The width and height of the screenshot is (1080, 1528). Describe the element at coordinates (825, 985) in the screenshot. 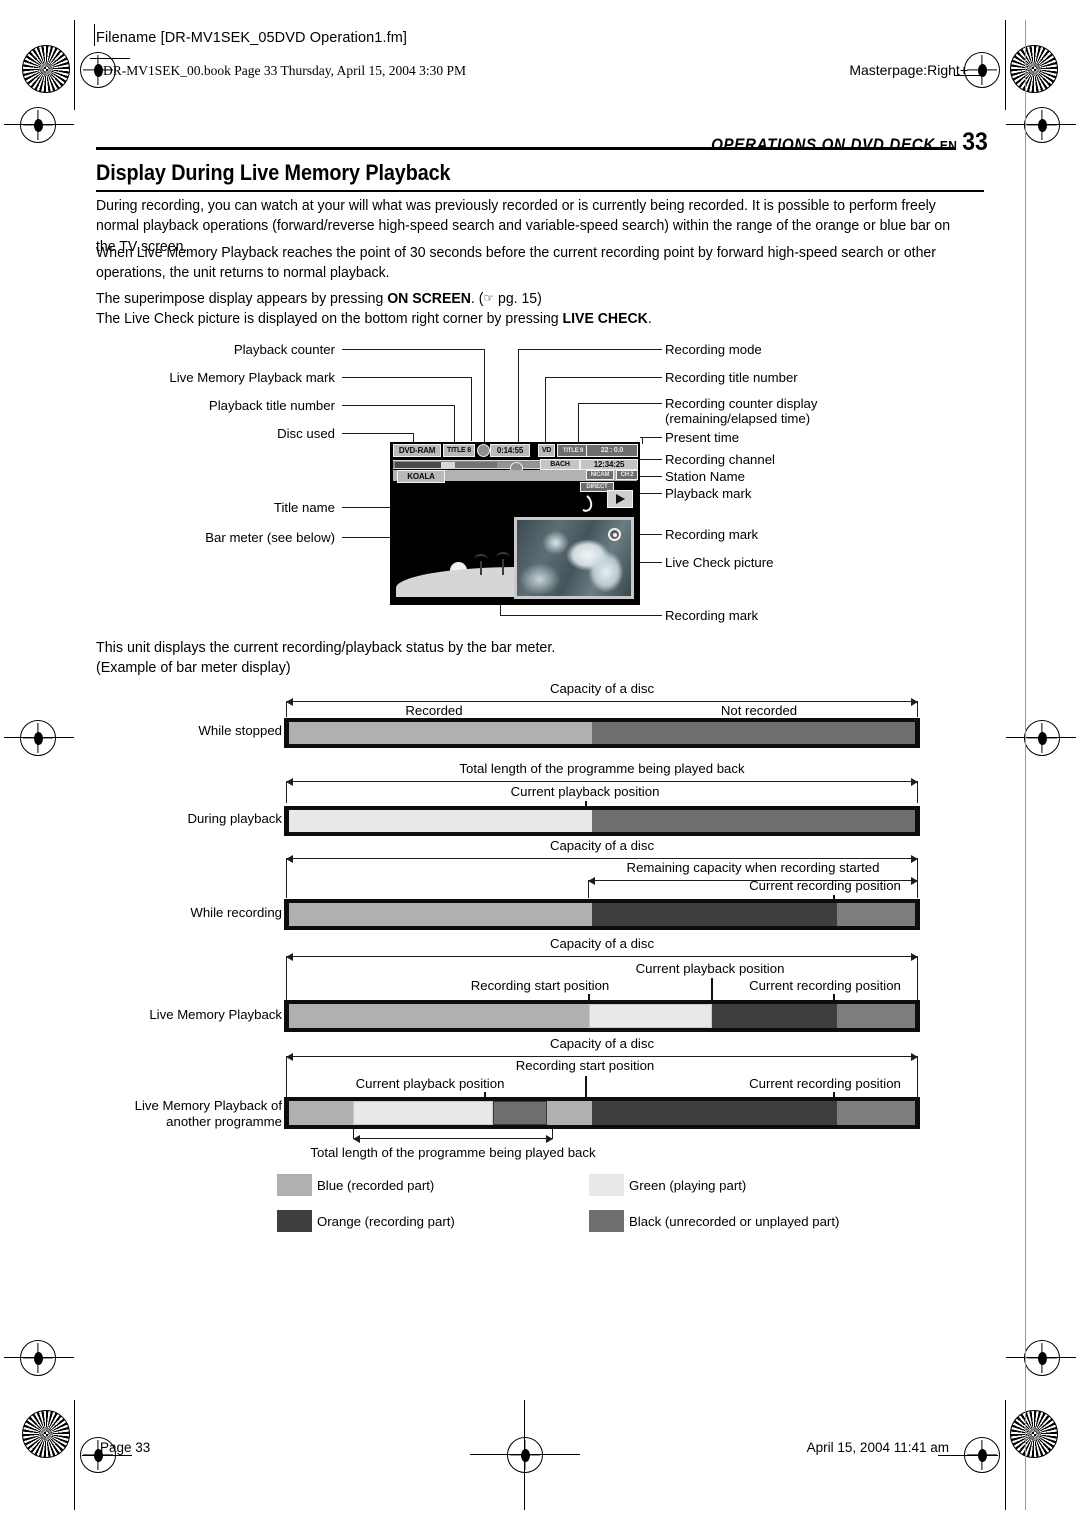

I see `sublabel-current-recording-position-2: Current recording position` at that location.